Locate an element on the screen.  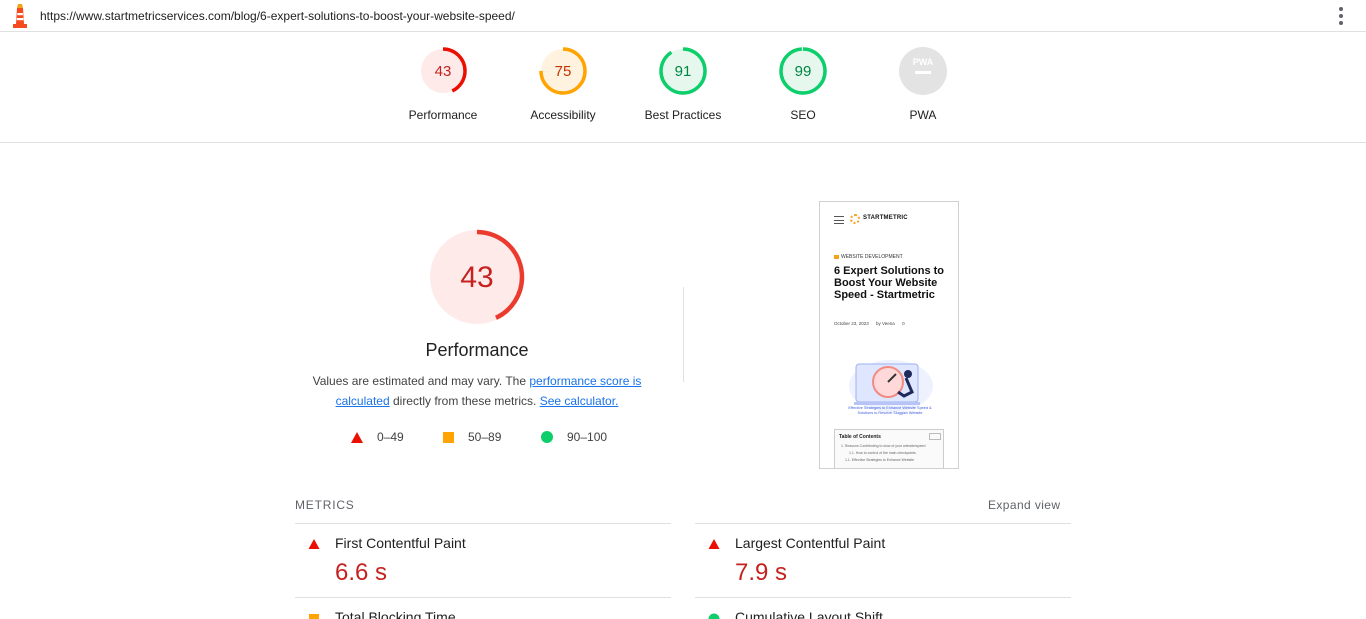
gauge-seo-ring: 99 is located at coordinates (803, 71).